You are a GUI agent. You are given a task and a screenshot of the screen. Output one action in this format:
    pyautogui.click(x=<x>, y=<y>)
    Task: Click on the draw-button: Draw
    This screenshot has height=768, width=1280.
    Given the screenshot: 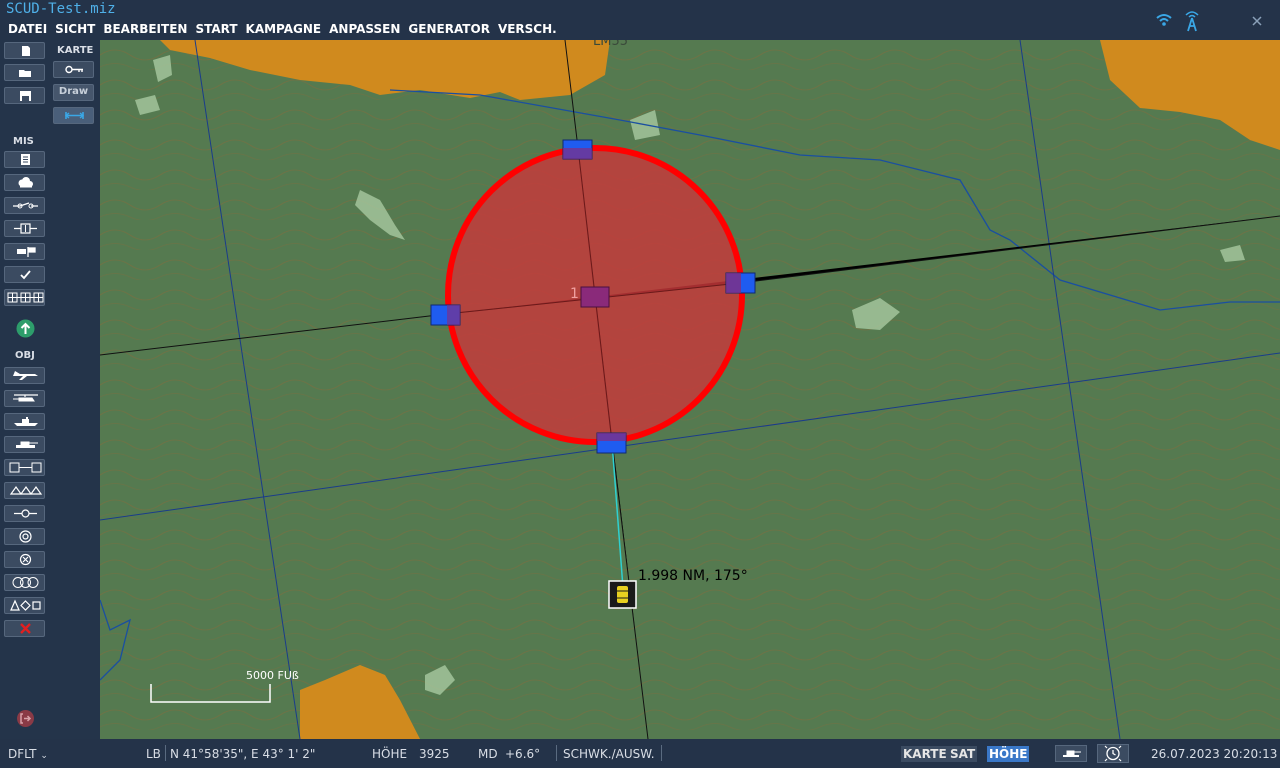 What is the action you would take?
    pyautogui.click(x=73, y=92)
    